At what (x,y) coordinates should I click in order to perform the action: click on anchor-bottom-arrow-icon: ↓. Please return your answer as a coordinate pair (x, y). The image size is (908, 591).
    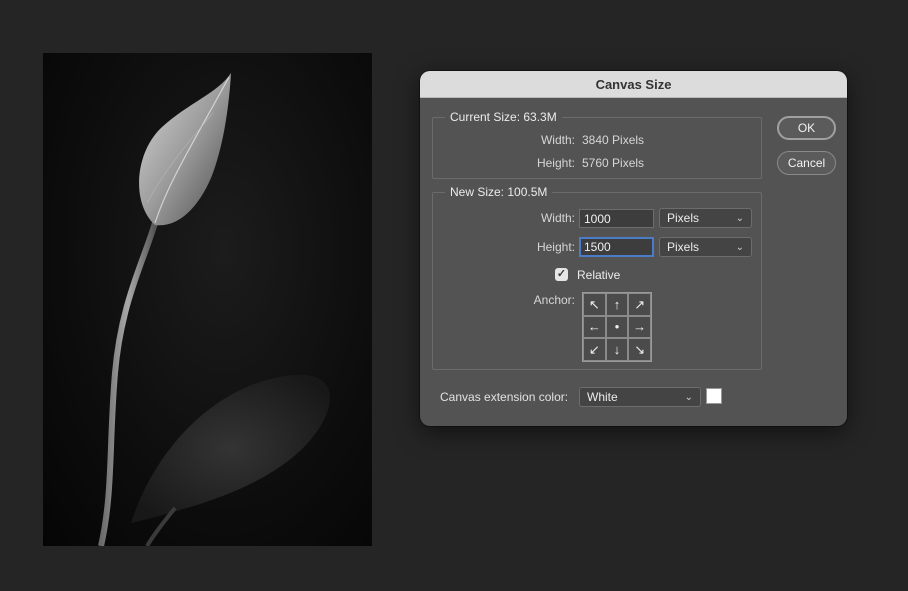
    Looking at the image, I should click on (617, 349).